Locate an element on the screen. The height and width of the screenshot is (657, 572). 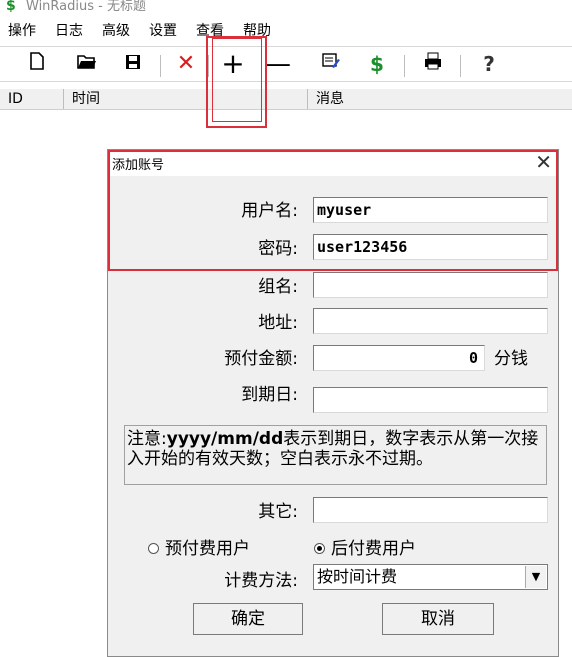
other-label: 其它: is located at coordinates (278, 512).